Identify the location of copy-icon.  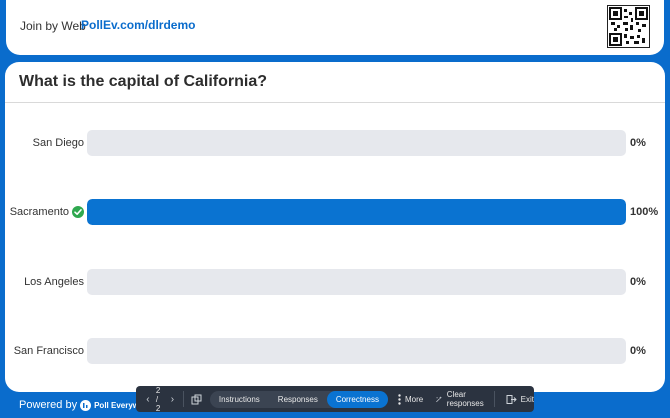
(196, 399).